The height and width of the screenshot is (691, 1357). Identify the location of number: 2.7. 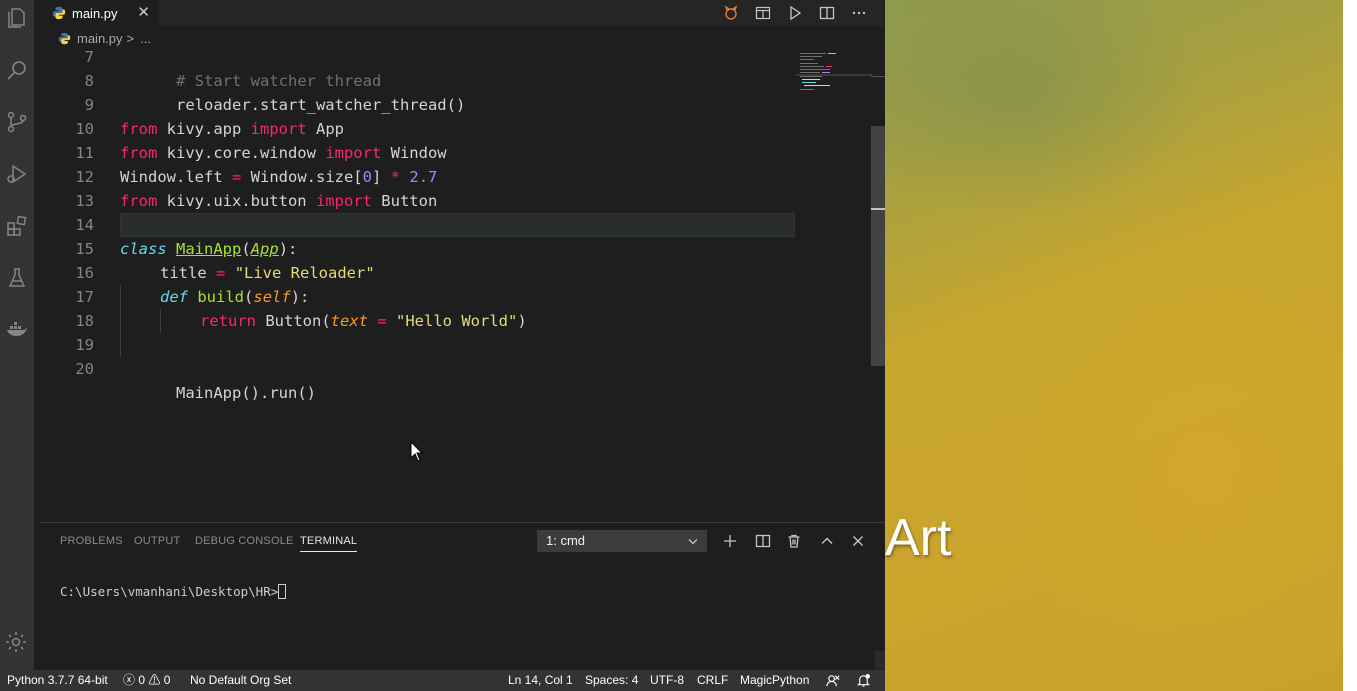
(423, 177).